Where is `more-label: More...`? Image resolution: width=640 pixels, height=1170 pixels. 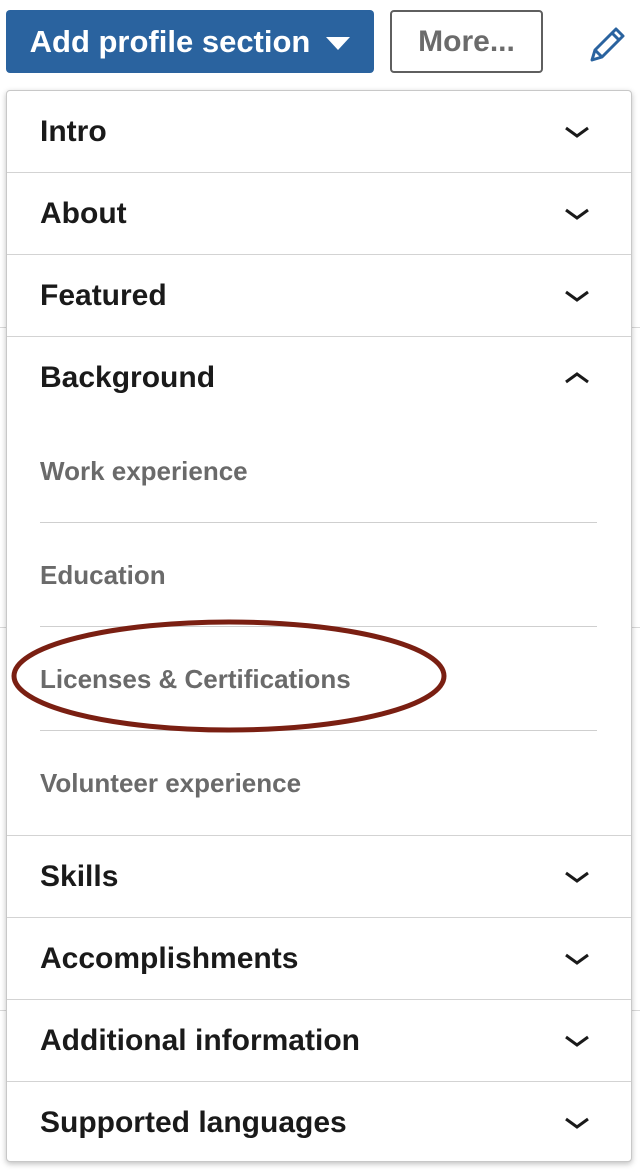 more-label: More... is located at coordinates (466, 41).